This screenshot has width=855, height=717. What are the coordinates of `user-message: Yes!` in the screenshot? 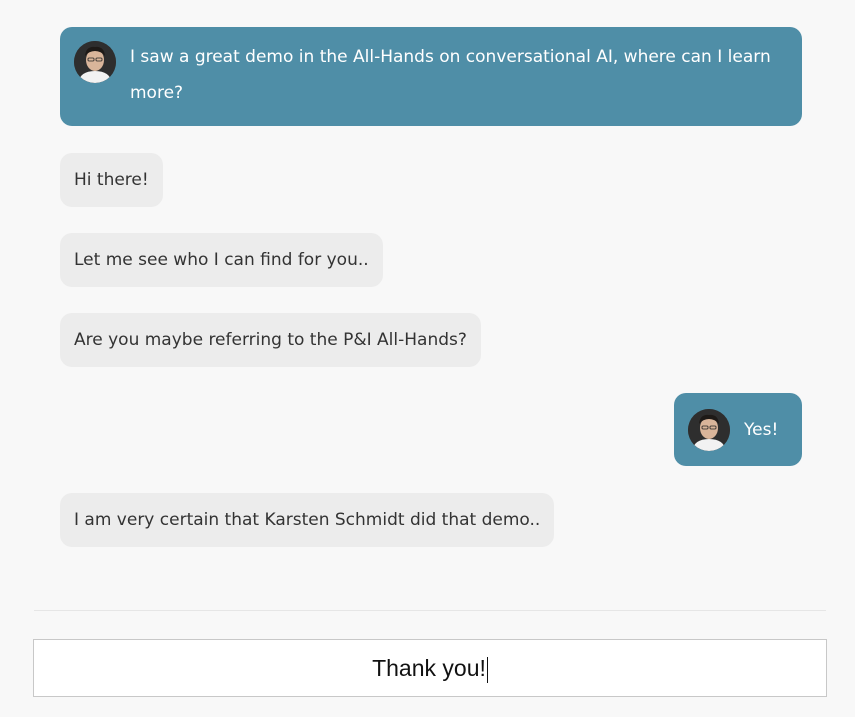 It's located at (738, 429).